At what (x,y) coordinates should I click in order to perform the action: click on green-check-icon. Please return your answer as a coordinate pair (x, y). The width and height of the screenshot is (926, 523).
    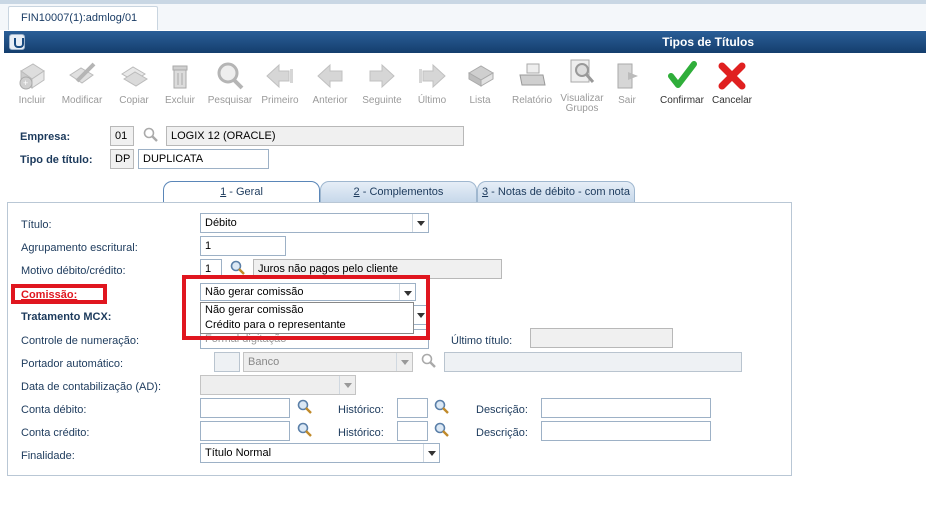
    Looking at the image, I should click on (682, 76).